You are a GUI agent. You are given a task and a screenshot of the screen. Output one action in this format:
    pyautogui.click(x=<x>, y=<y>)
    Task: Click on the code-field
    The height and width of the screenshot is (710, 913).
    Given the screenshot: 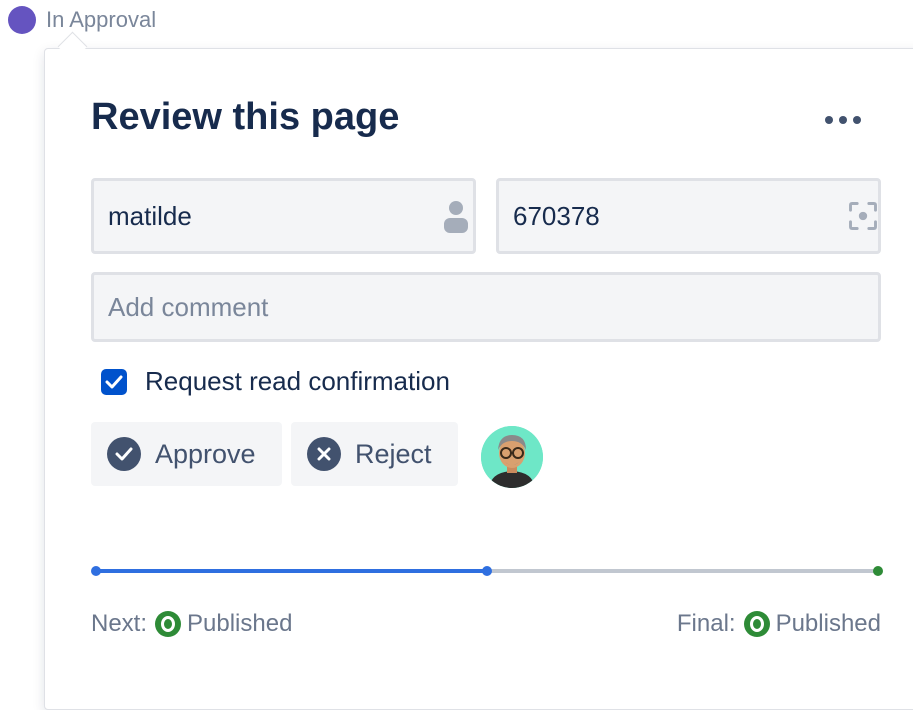 What is the action you would take?
    pyautogui.click(x=688, y=216)
    